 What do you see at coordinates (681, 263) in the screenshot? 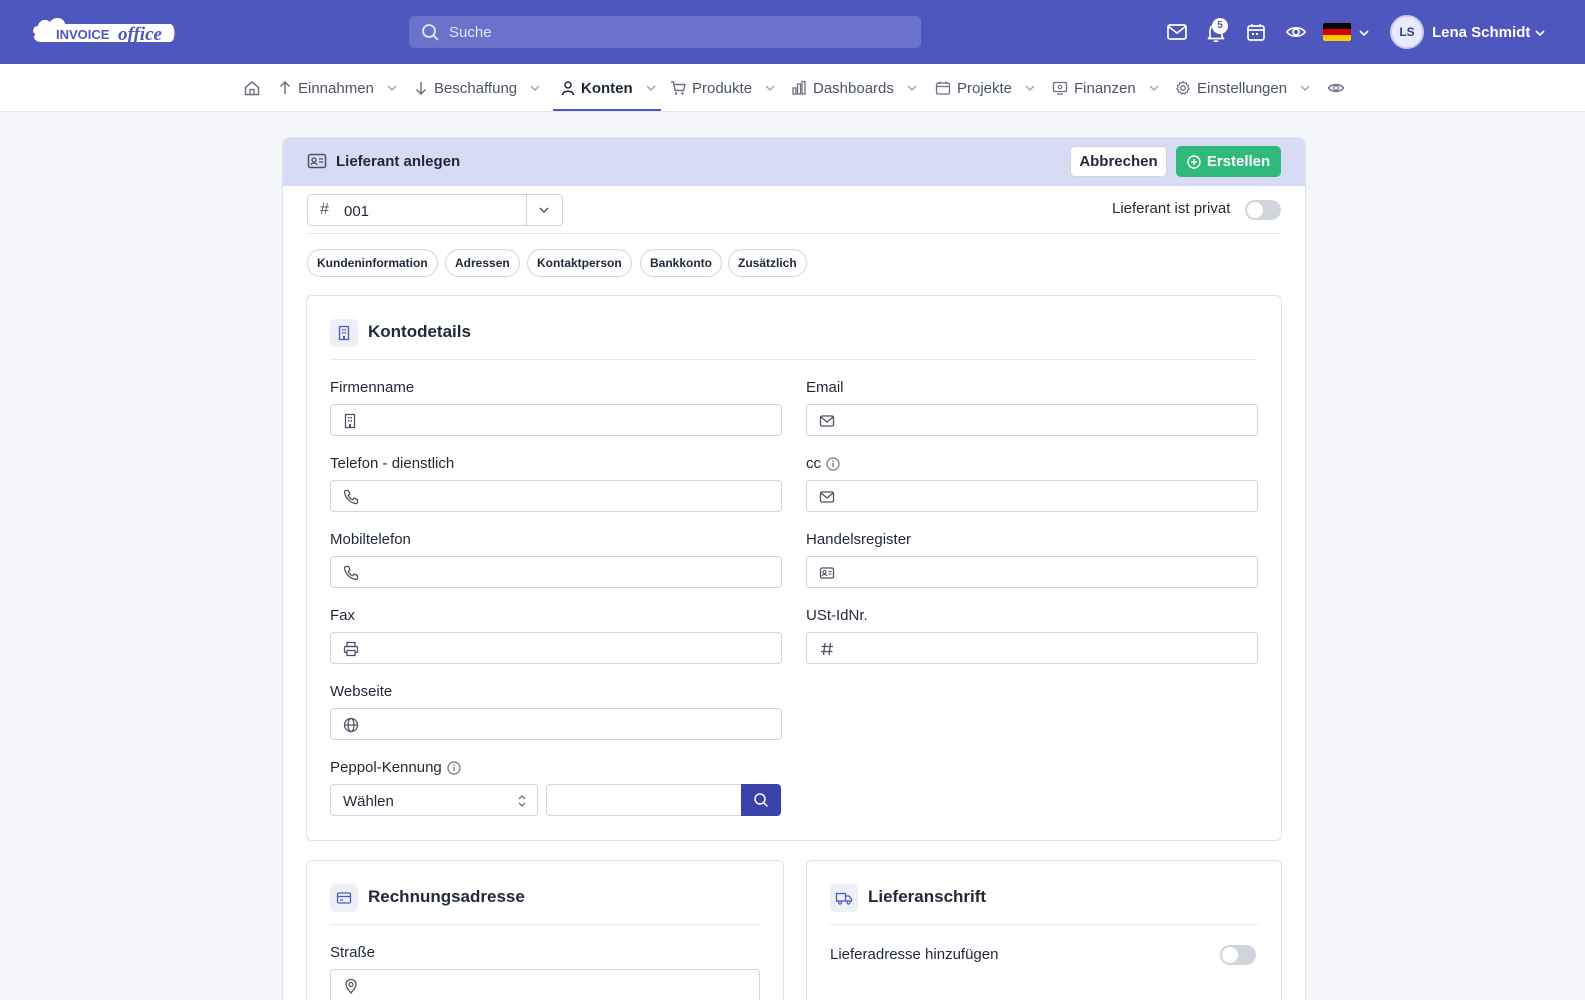
I see `tab-bankkonto: Bankkonto` at bounding box center [681, 263].